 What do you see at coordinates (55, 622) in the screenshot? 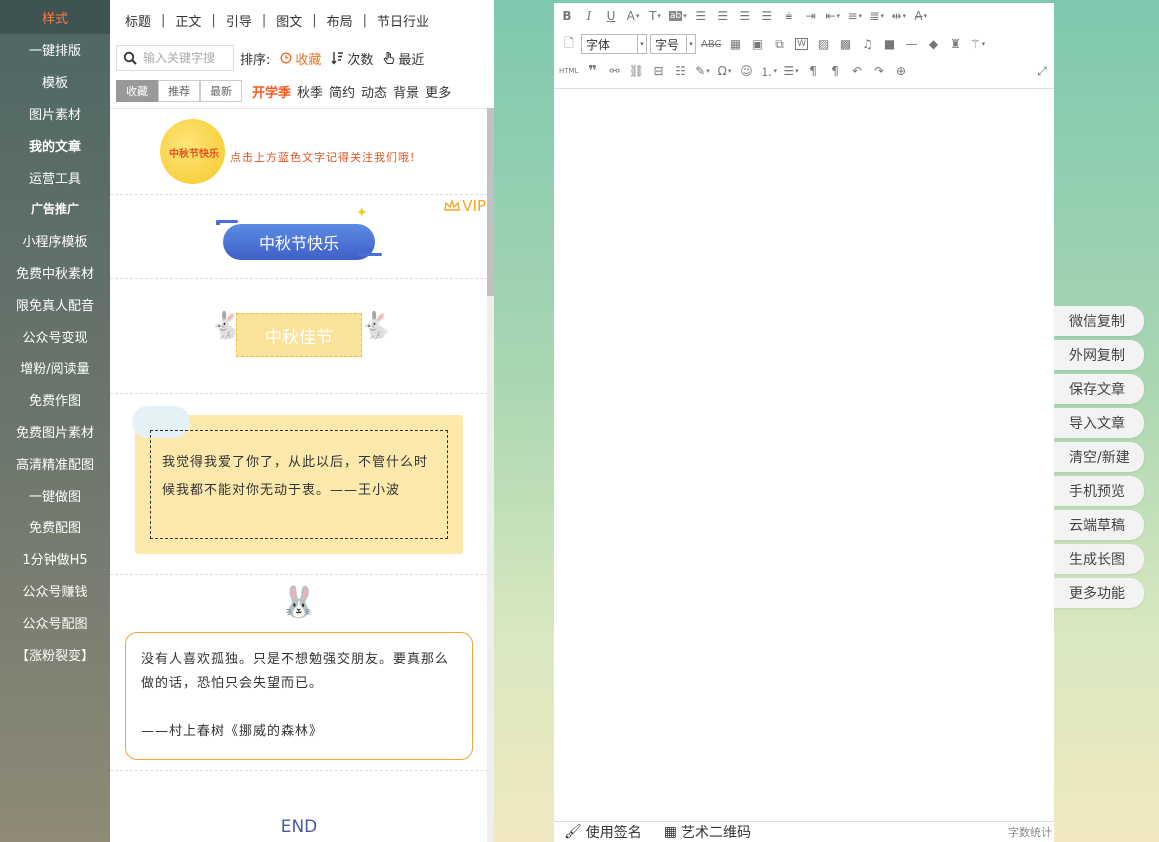
I see `nav-item-oa-images: 公众号配图` at bounding box center [55, 622].